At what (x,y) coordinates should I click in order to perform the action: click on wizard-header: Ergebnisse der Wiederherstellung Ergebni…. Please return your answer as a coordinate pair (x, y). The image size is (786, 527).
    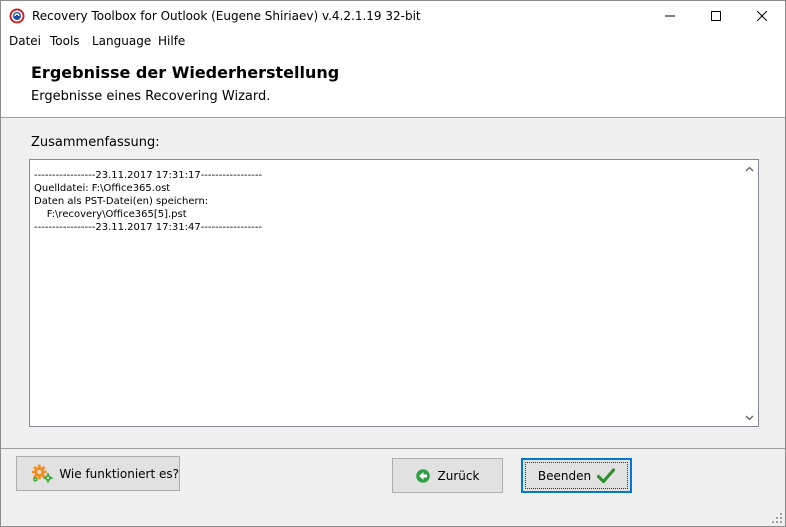
    Looking at the image, I should click on (393, 84).